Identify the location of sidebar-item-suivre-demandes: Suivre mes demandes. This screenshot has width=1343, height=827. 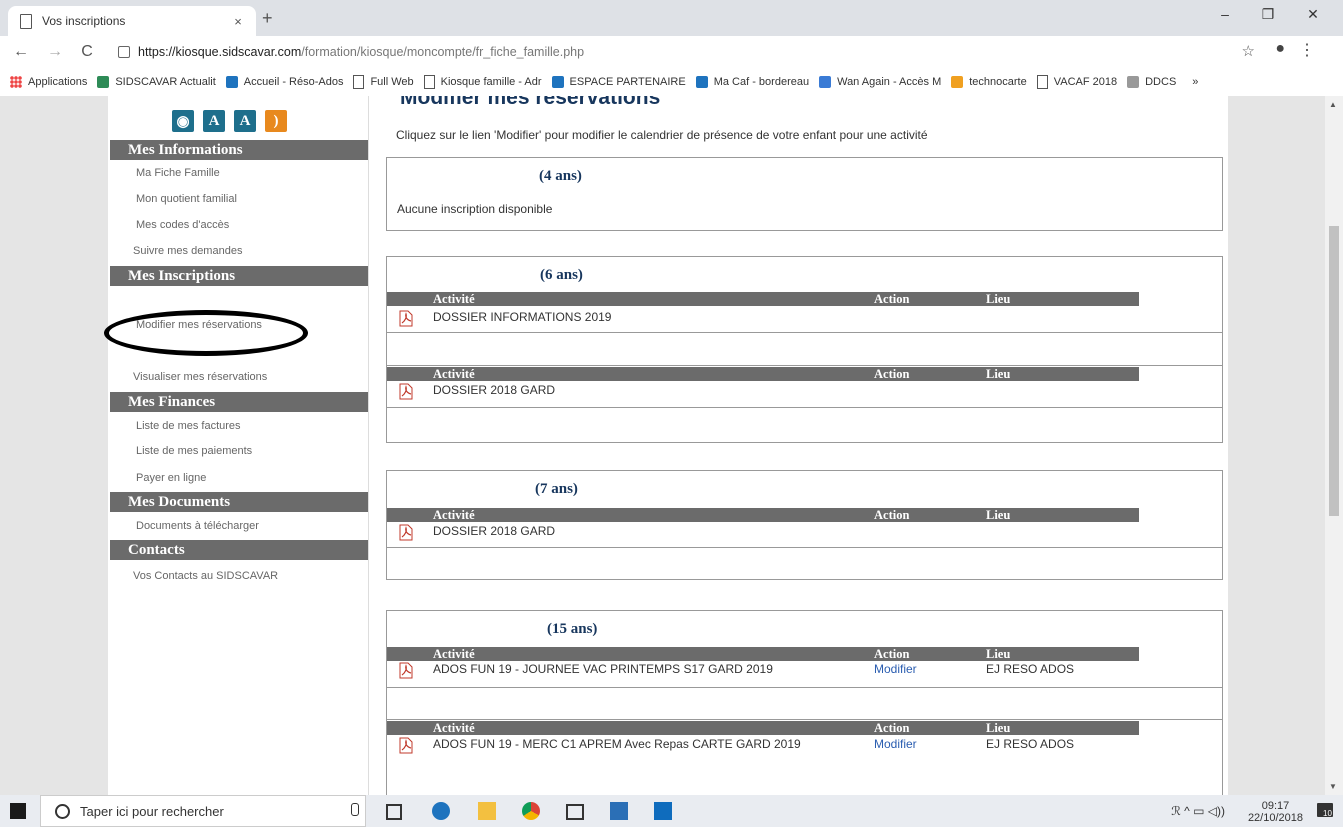
(187, 251).